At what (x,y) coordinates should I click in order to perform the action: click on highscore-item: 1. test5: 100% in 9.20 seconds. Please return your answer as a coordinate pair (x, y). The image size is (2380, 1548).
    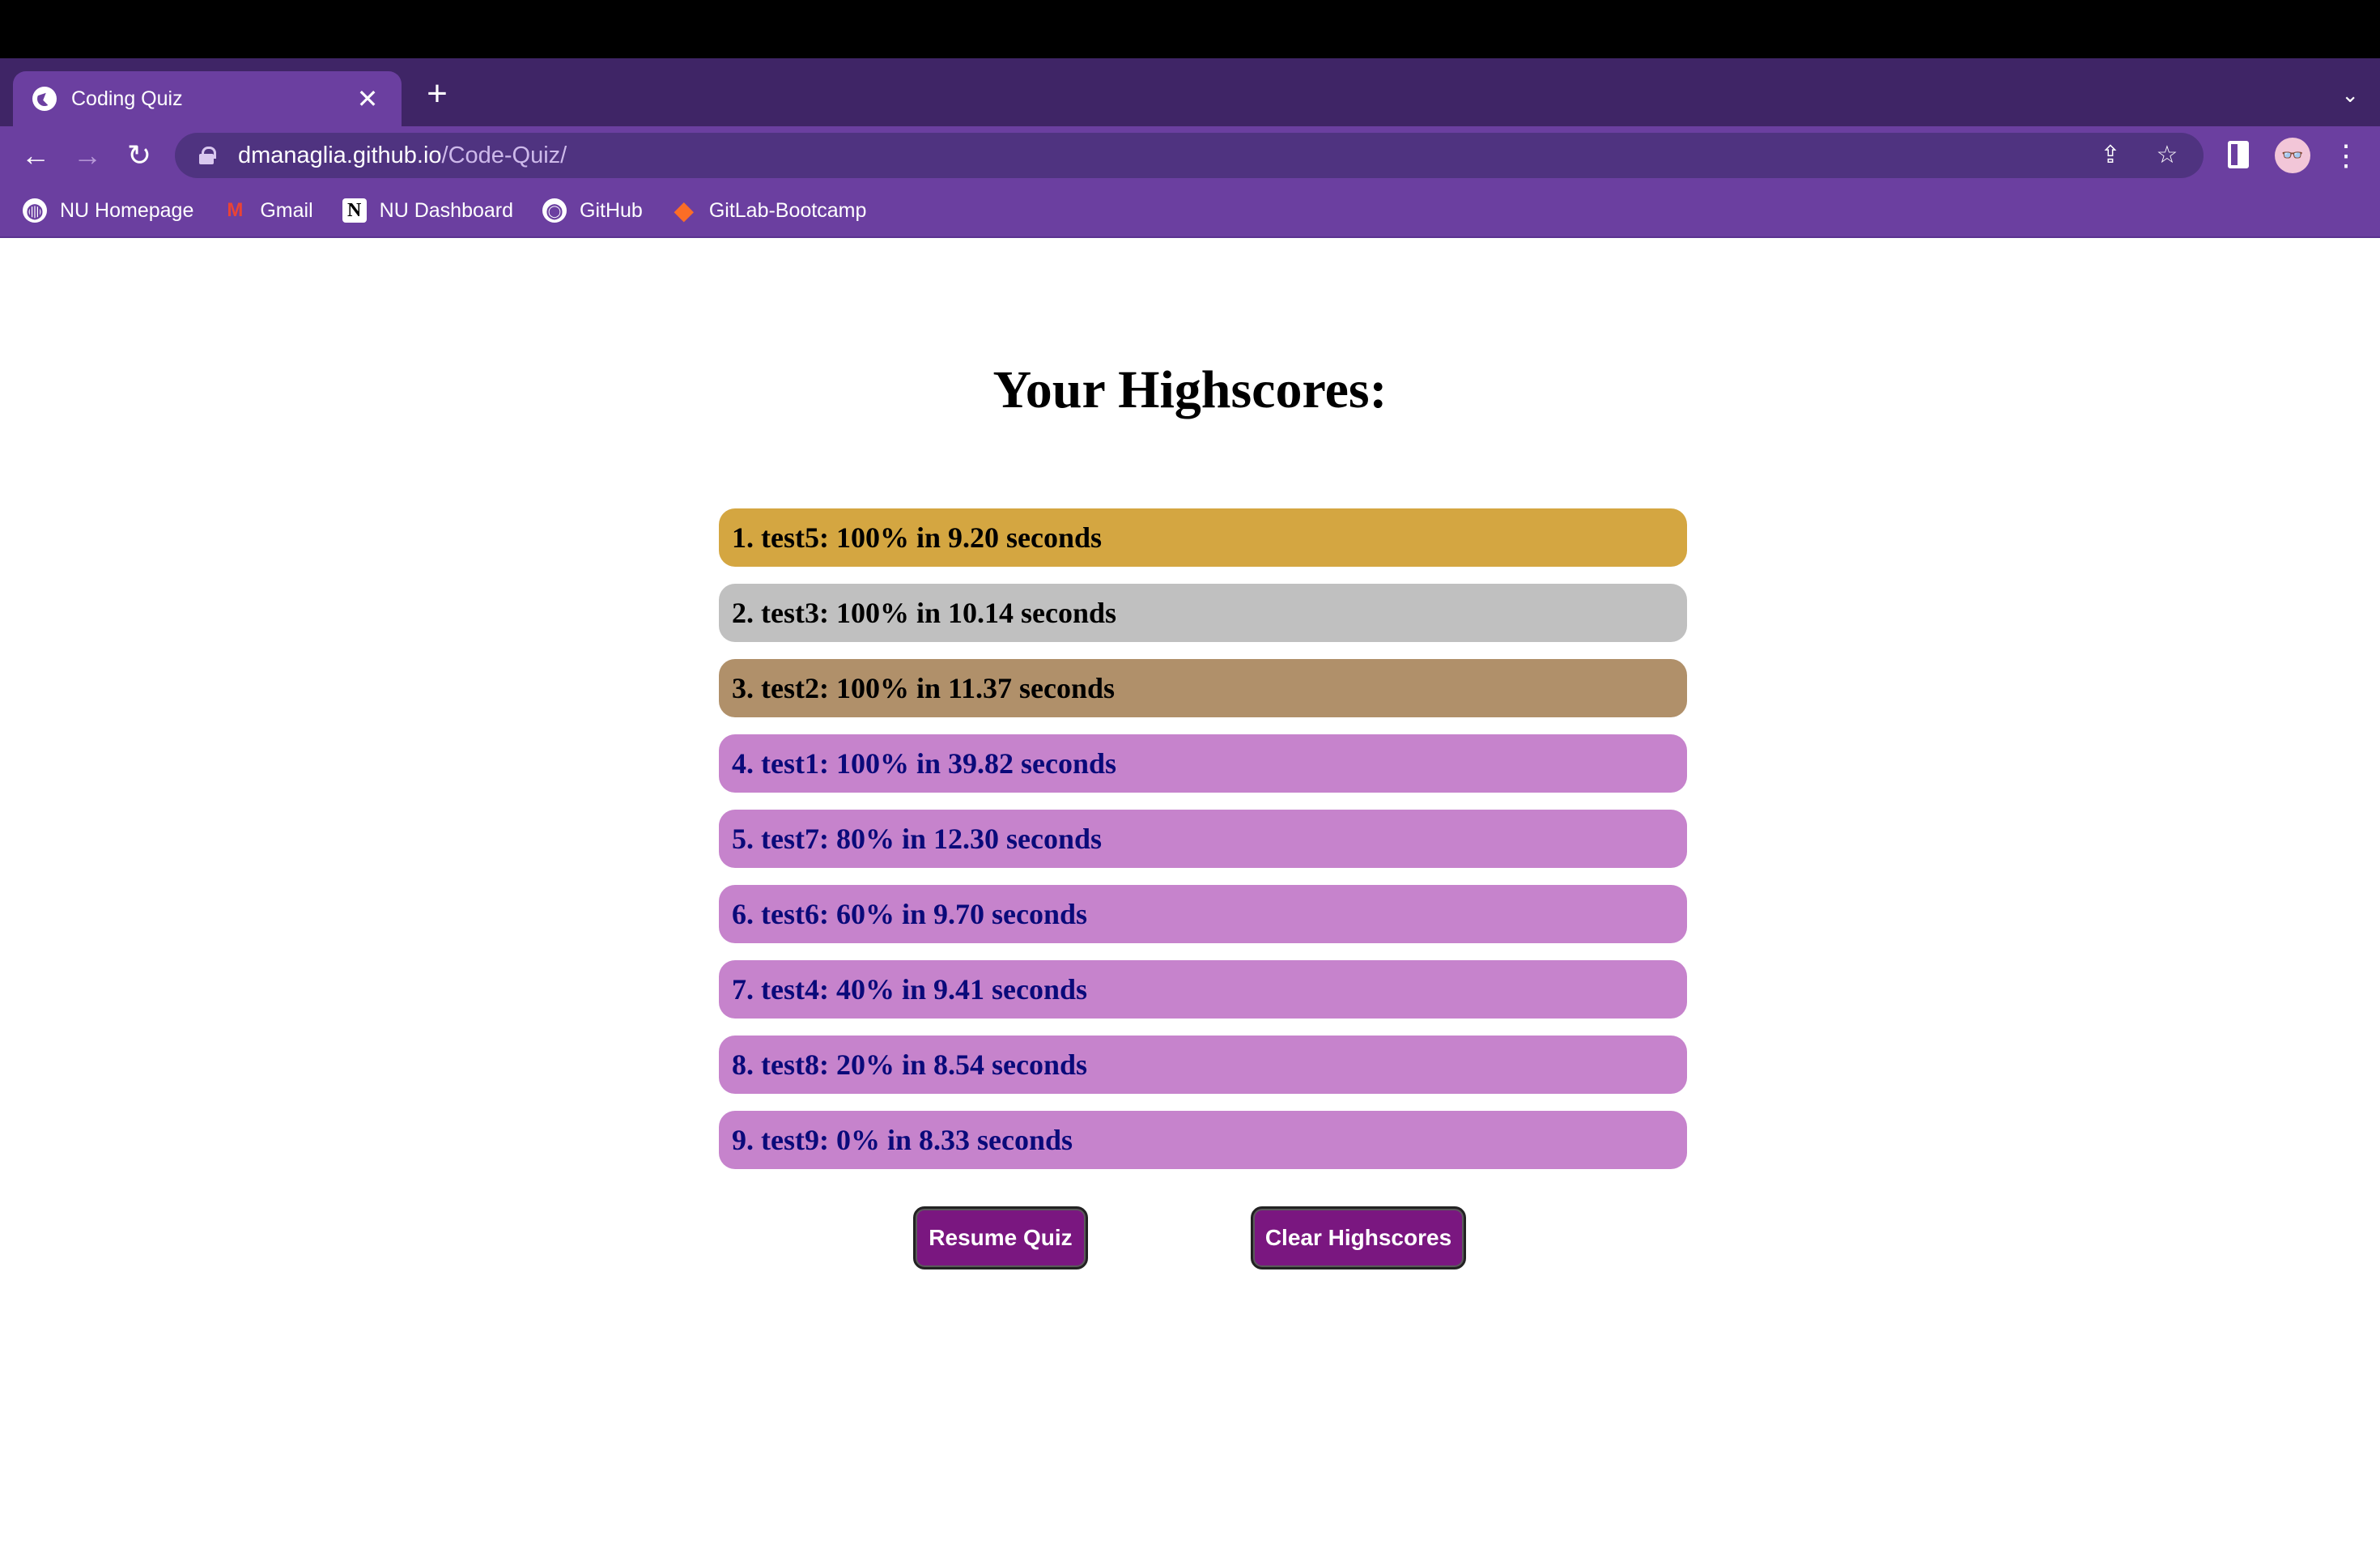
    Looking at the image, I should click on (1203, 537).